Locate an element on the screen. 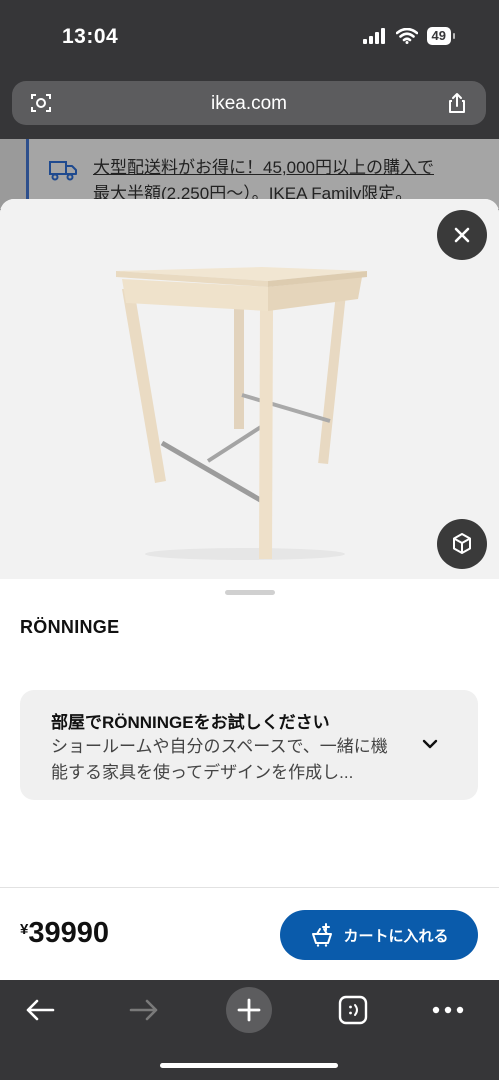  forward-button is located at coordinates (144, 1010).